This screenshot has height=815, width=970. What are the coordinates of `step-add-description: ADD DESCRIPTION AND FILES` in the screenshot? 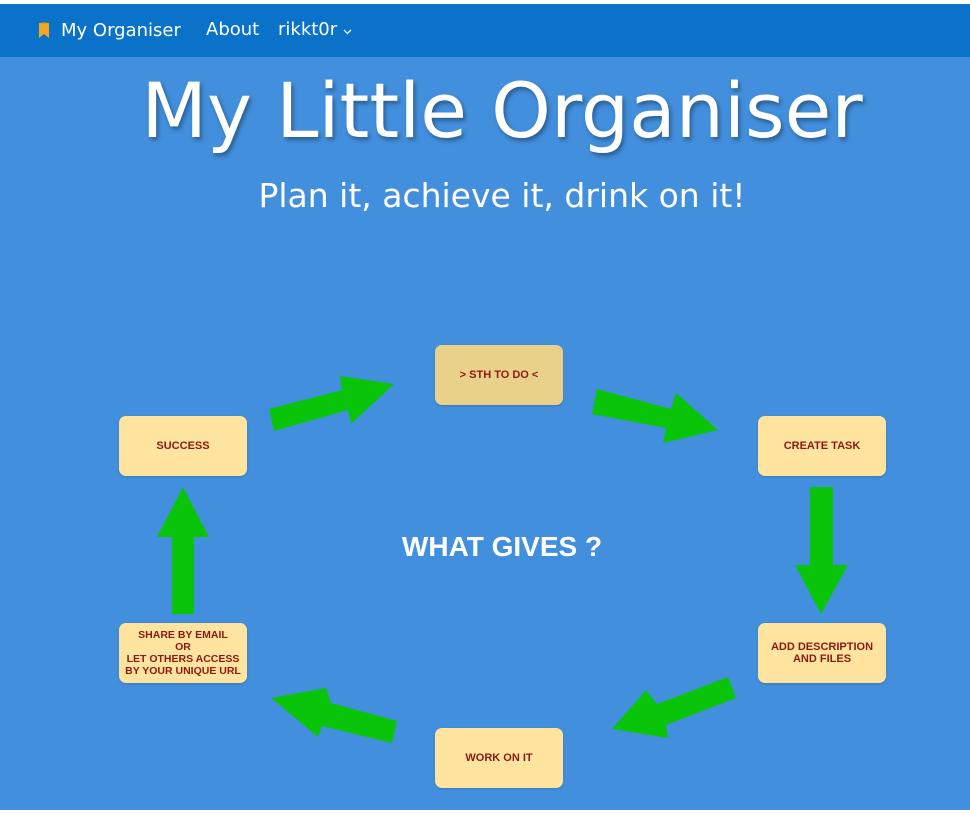 It's located at (822, 653).